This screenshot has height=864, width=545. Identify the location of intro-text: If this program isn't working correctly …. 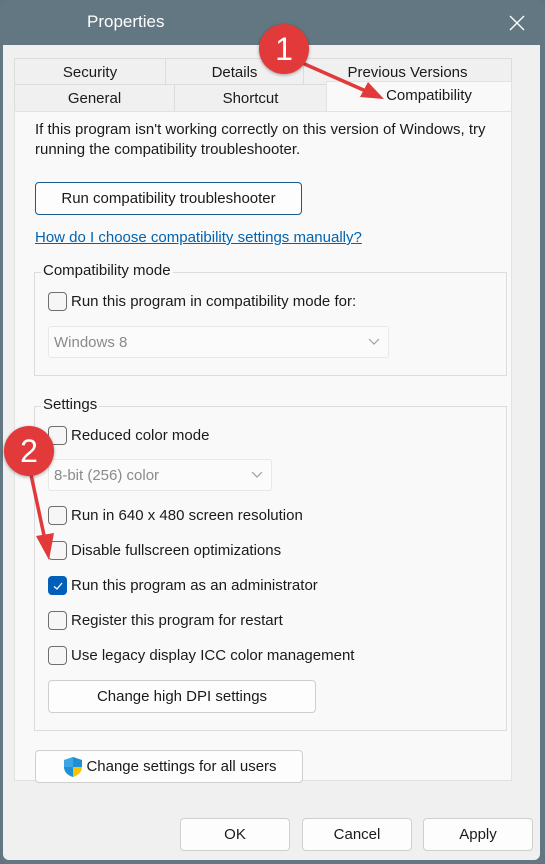
(260, 139).